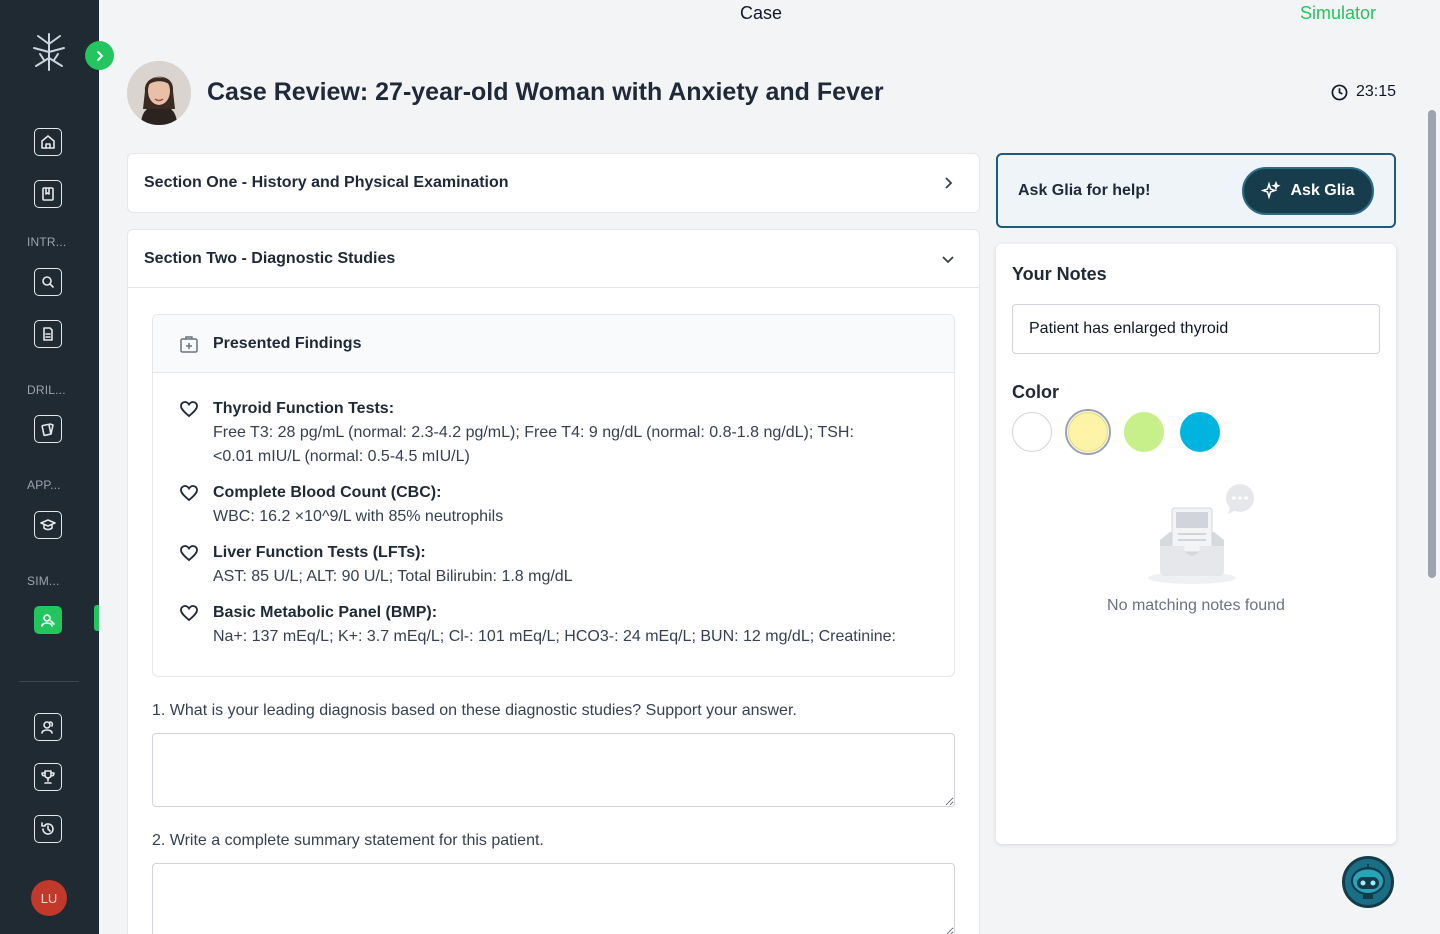  What do you see at coordinates (49, 467) in the screenshot?
I see `sidebar: INTR... DRIL... APP... SIM... LU` at bounding box center [49, 467].